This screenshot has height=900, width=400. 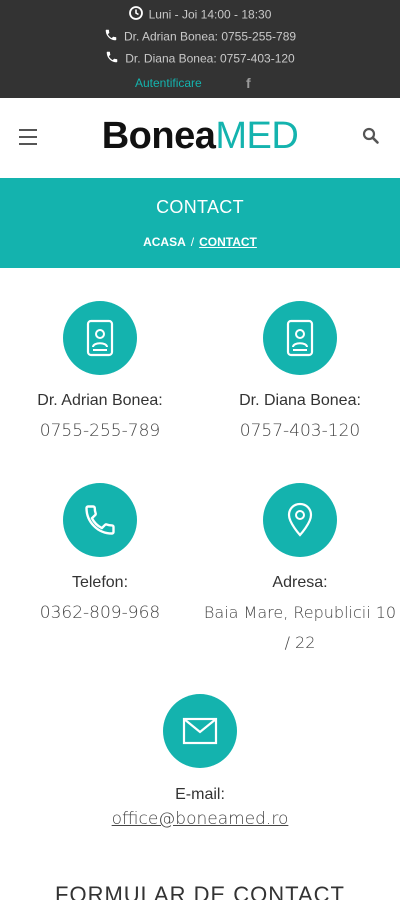 I want to click on logo-part-1: Bonea, so click(x=158, y=136).